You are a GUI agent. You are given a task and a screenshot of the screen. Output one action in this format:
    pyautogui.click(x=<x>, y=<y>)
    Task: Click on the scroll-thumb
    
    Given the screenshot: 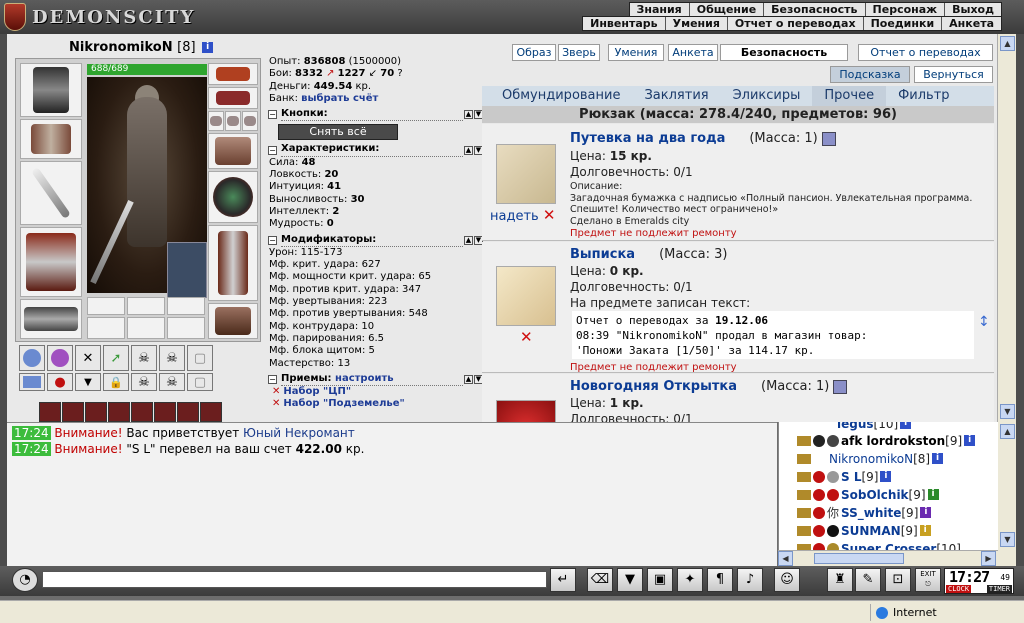 What is the action you would take?
    pyautogui.click(x=859, y=558)
    